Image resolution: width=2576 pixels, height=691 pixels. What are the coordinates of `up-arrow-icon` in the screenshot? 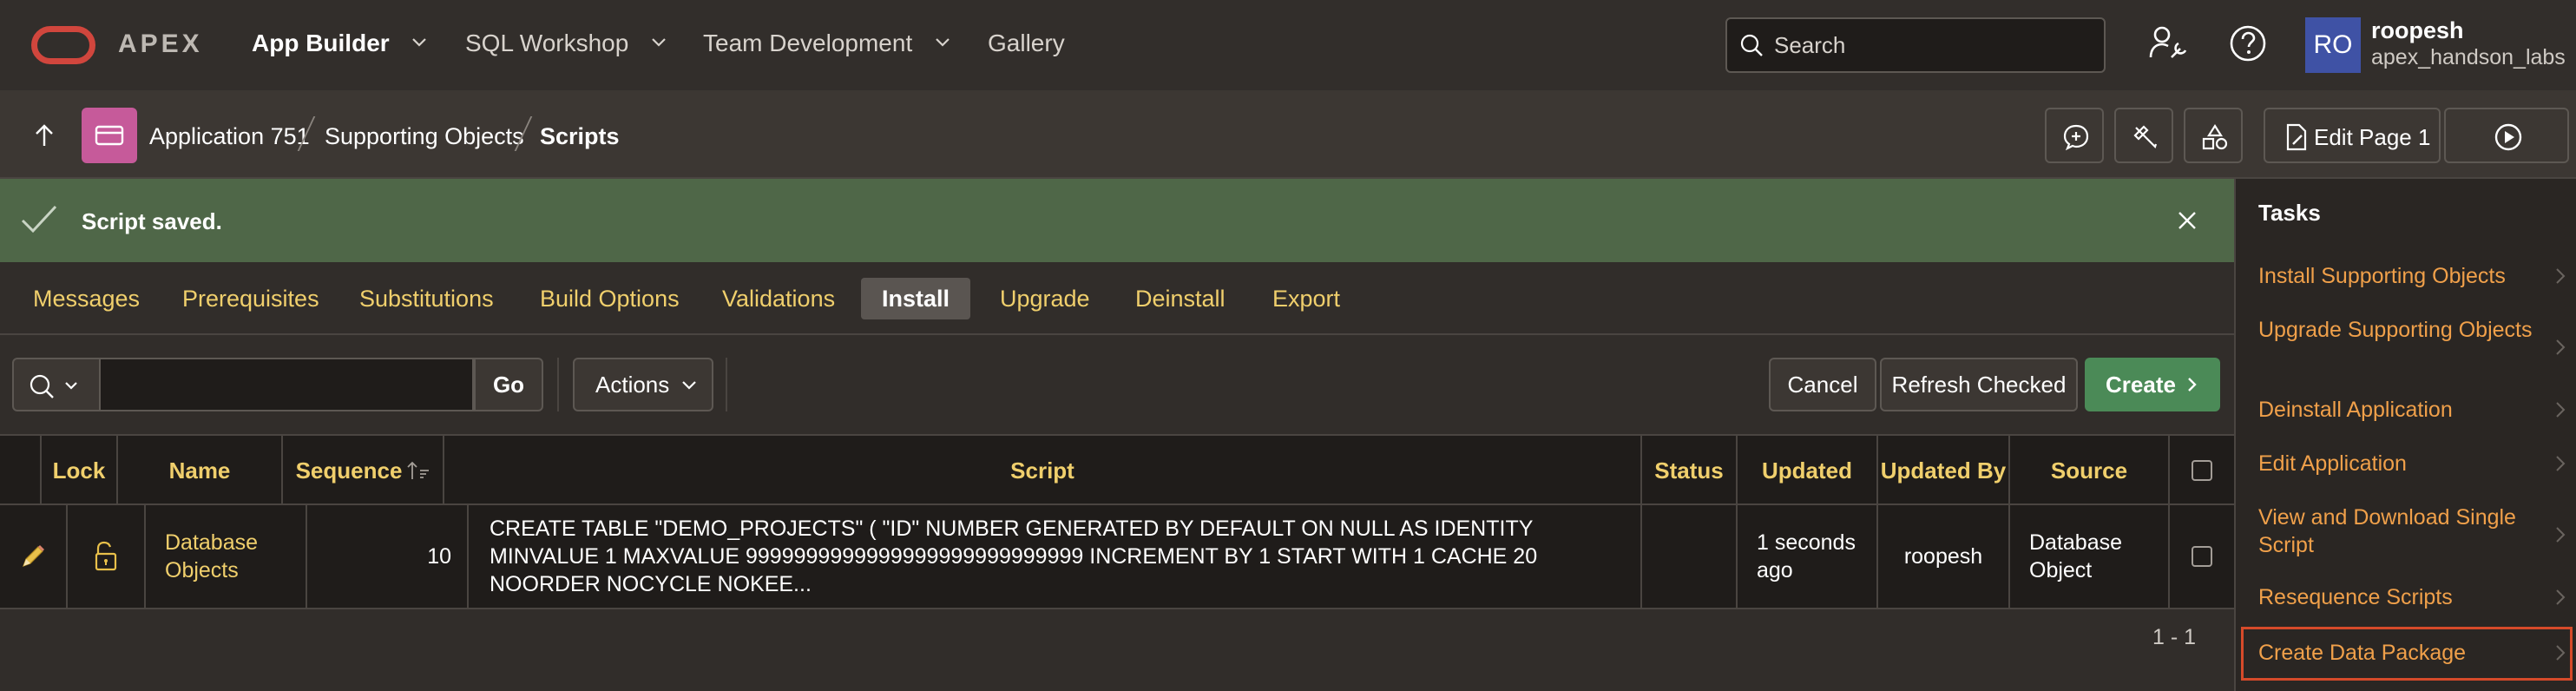 It's located at (44, 135).